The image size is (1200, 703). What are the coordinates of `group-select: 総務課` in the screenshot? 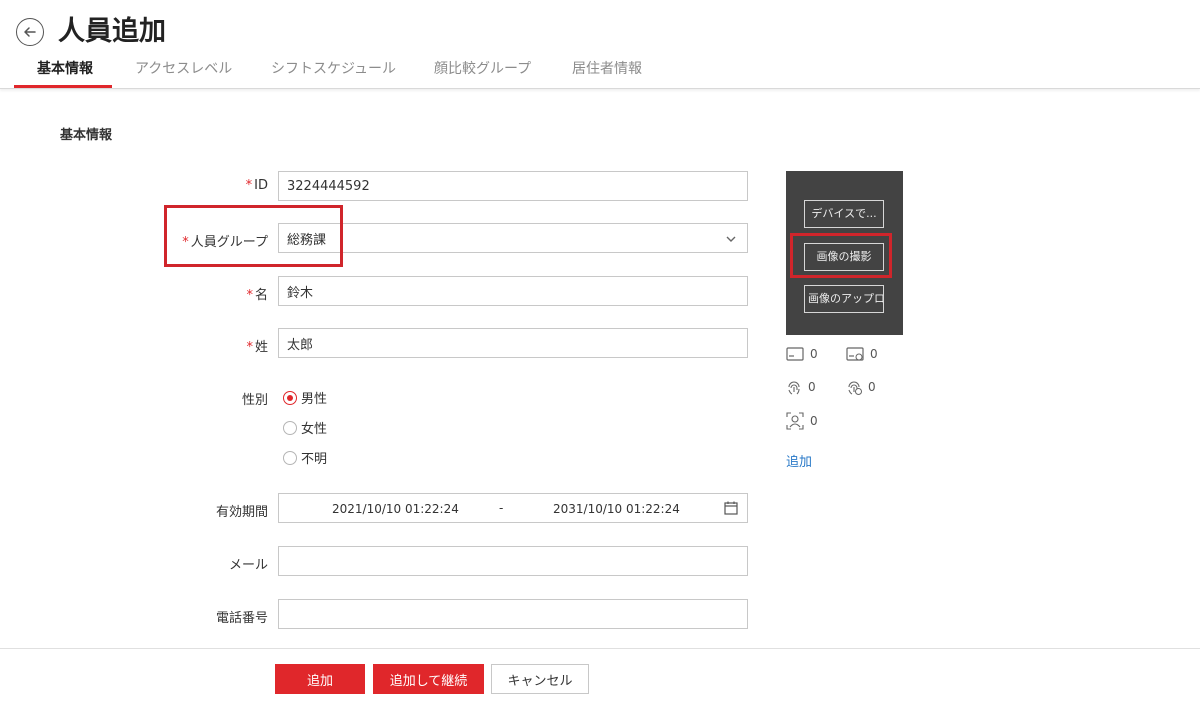 It's located at (513, 238).